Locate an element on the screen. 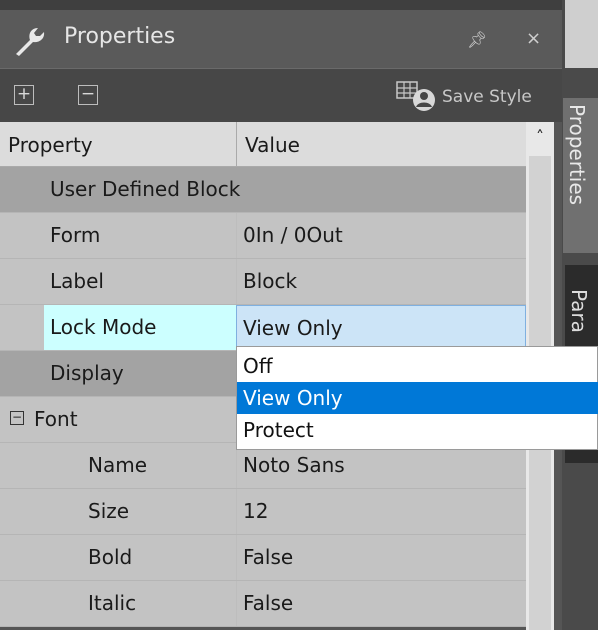 This screenshot has height=630, width=598. row-name: Lock Mode is located at coordinates (103, 327).